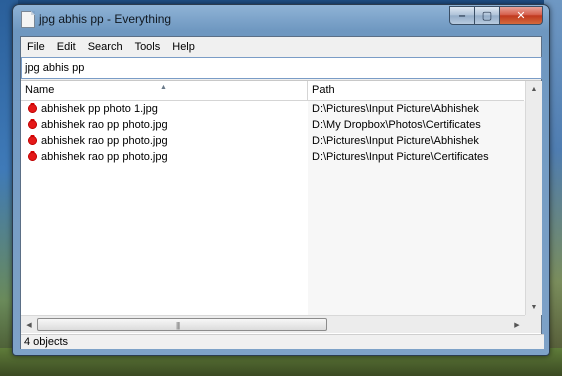 Image resolution: width=562 pixels, height=376 pixels. Describe the element at coordinates (281, 68) in the screenshot. I see `search-input: jpg abhis pp` at that location.